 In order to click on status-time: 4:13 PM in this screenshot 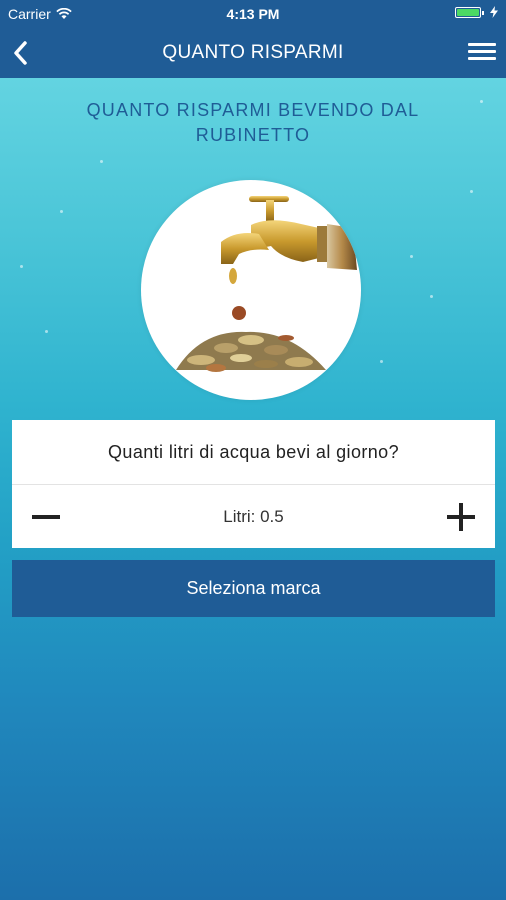, I will do `click(253, 14)`.